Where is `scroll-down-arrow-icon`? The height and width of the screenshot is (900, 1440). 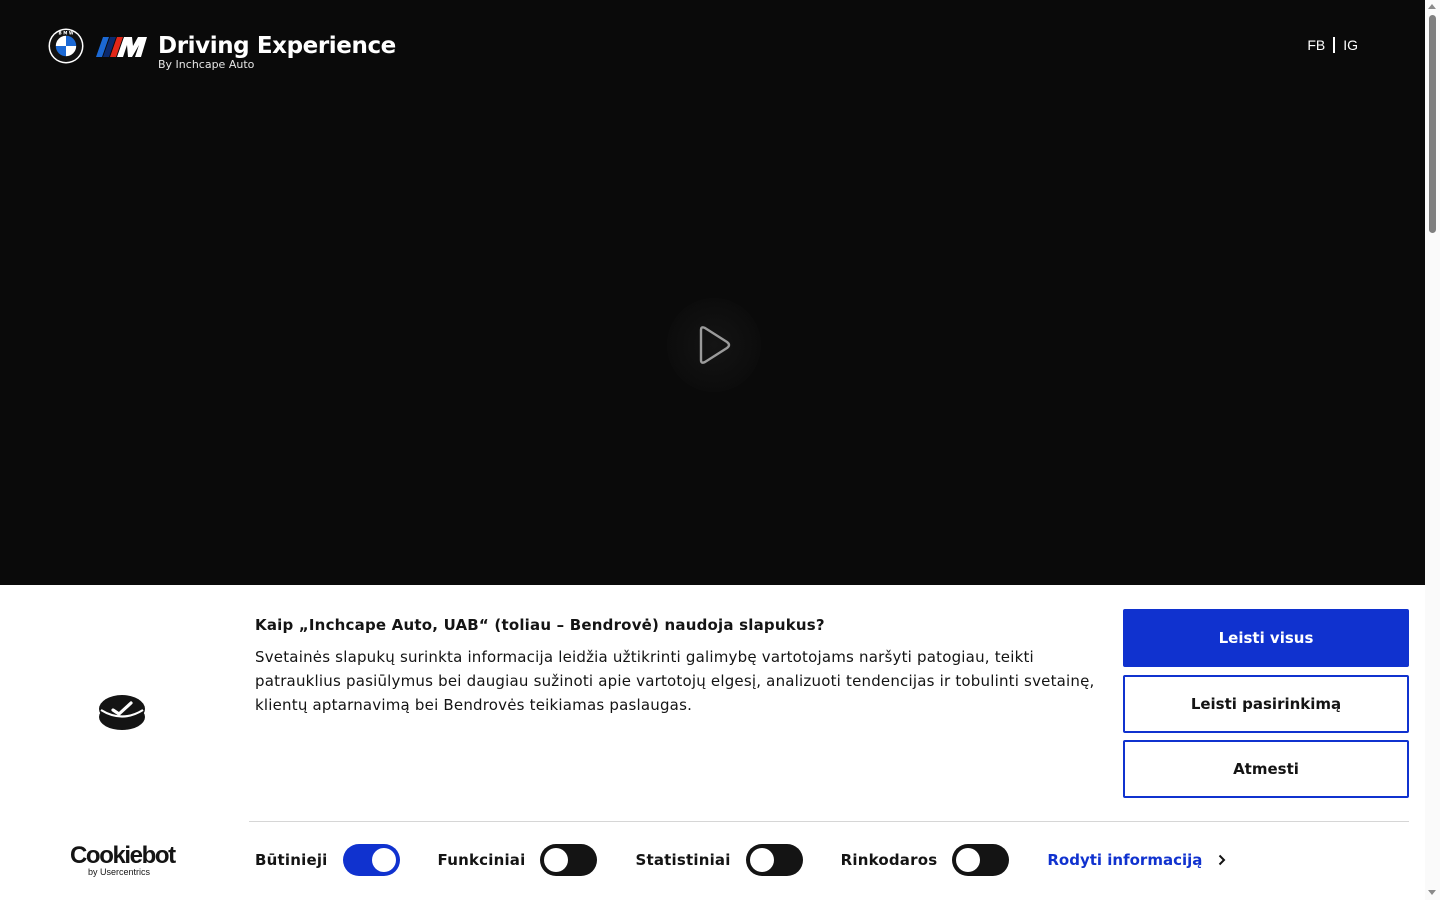 scroll-down-arrow-icon is located at coordinates (1432, 892).